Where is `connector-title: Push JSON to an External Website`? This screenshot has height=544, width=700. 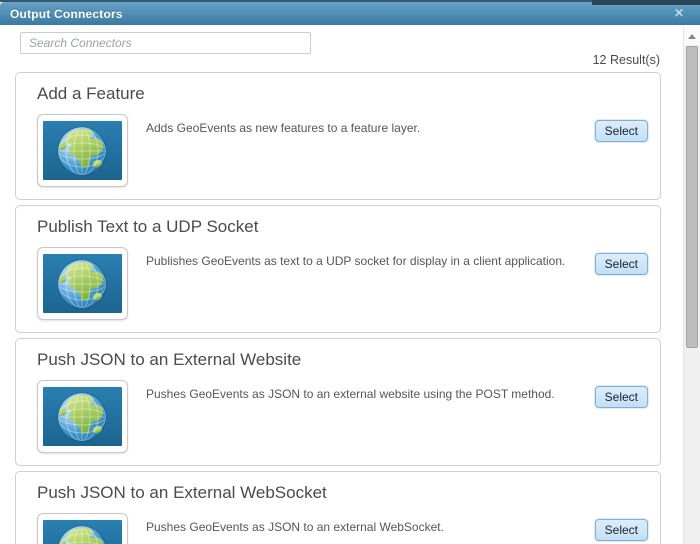
connector-title: Push JSON to an External Website is located at coordinates (169, 359).